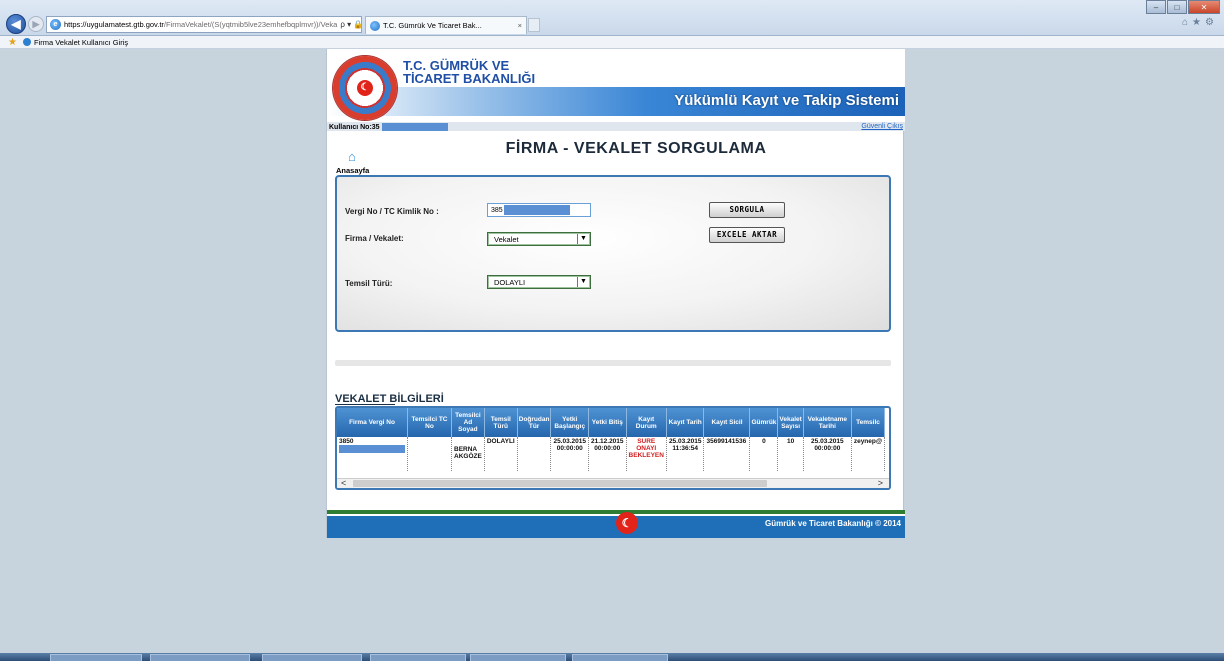 This screenshot has height=661, width=1224. What do you see at coordinates (790, 422) in the screenshot?
I see `column-header: Vekalet Sayısı` at bounding box center [790, 422].